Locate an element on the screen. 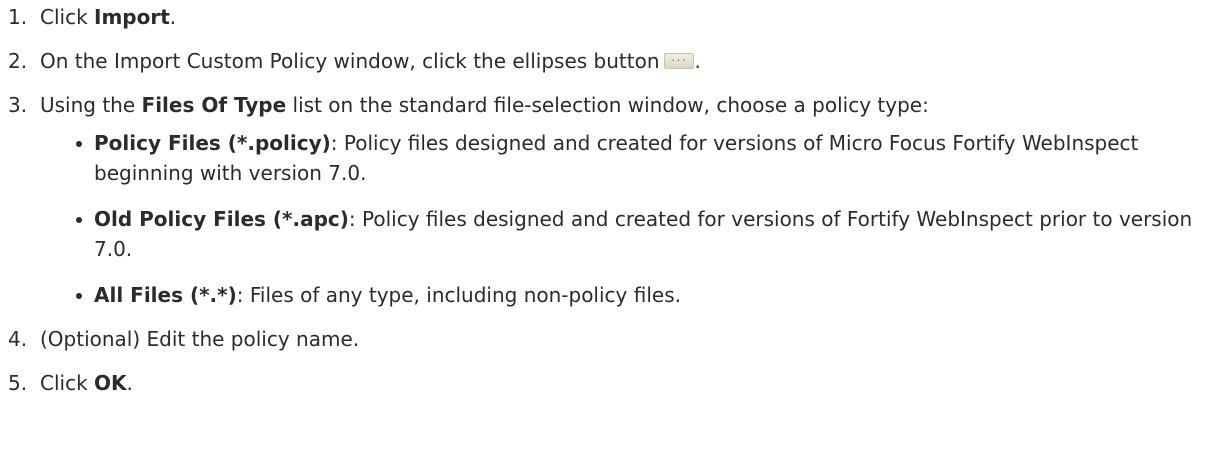 The image size is (1206, 459). files-of-type-label: Files Of Type is located at coordinates (214, 105).